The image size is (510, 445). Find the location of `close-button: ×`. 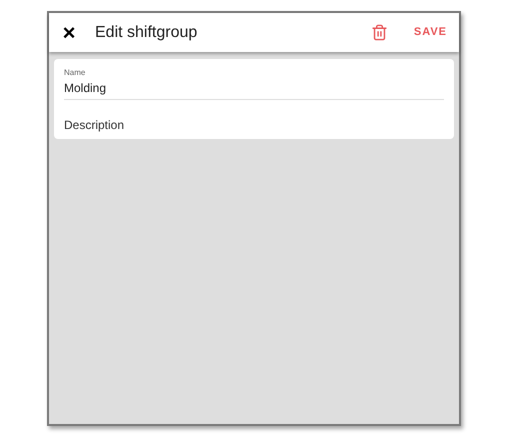

close-button: × is located at coordinates (69, 33).